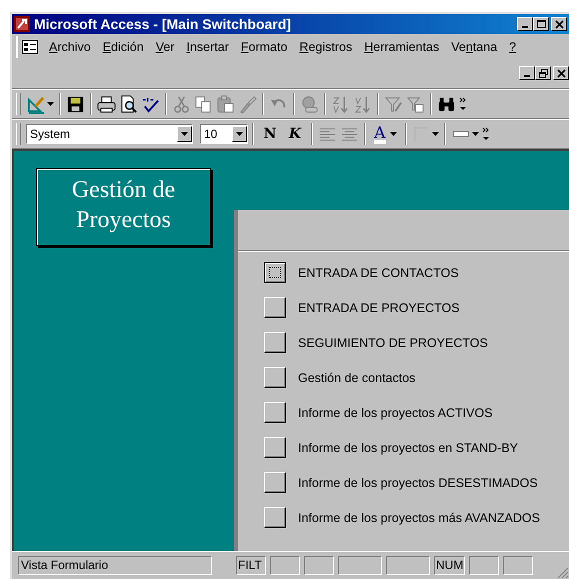 Image resolution: width=569 pixels, height=579 pixels. What do you see at coordinates (415, 104) in the screenshot?
I see `filter-form-icon` at bounding box center [415, 104].